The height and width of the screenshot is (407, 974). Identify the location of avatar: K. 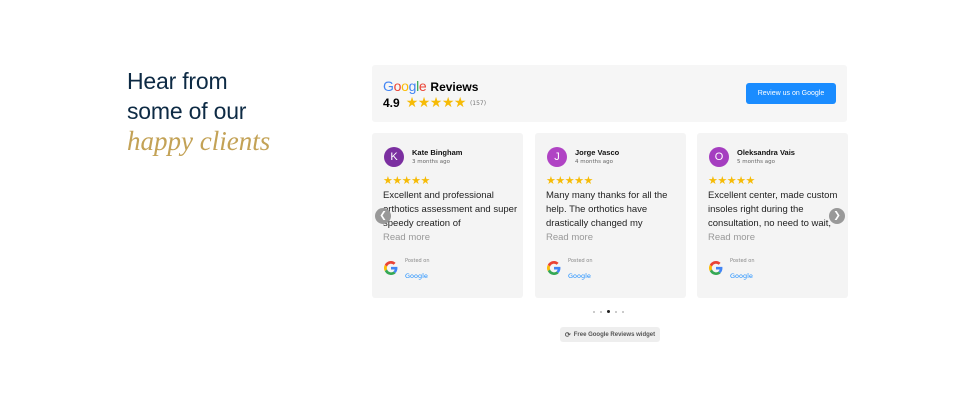
(394, 157).